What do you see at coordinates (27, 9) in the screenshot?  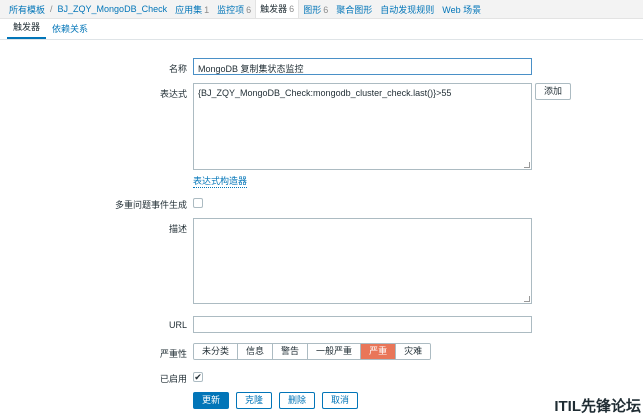 I see `breadcrumb-all-templates: 所有模板` at bounding box center [27, 9].